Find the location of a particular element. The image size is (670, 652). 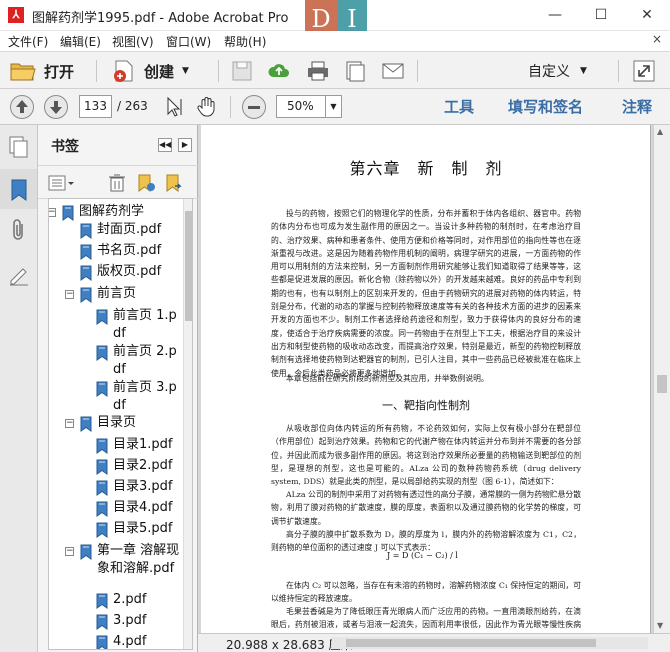

fill-sign-pane-link: 填写和签名 is located at coordinates (545, 106).